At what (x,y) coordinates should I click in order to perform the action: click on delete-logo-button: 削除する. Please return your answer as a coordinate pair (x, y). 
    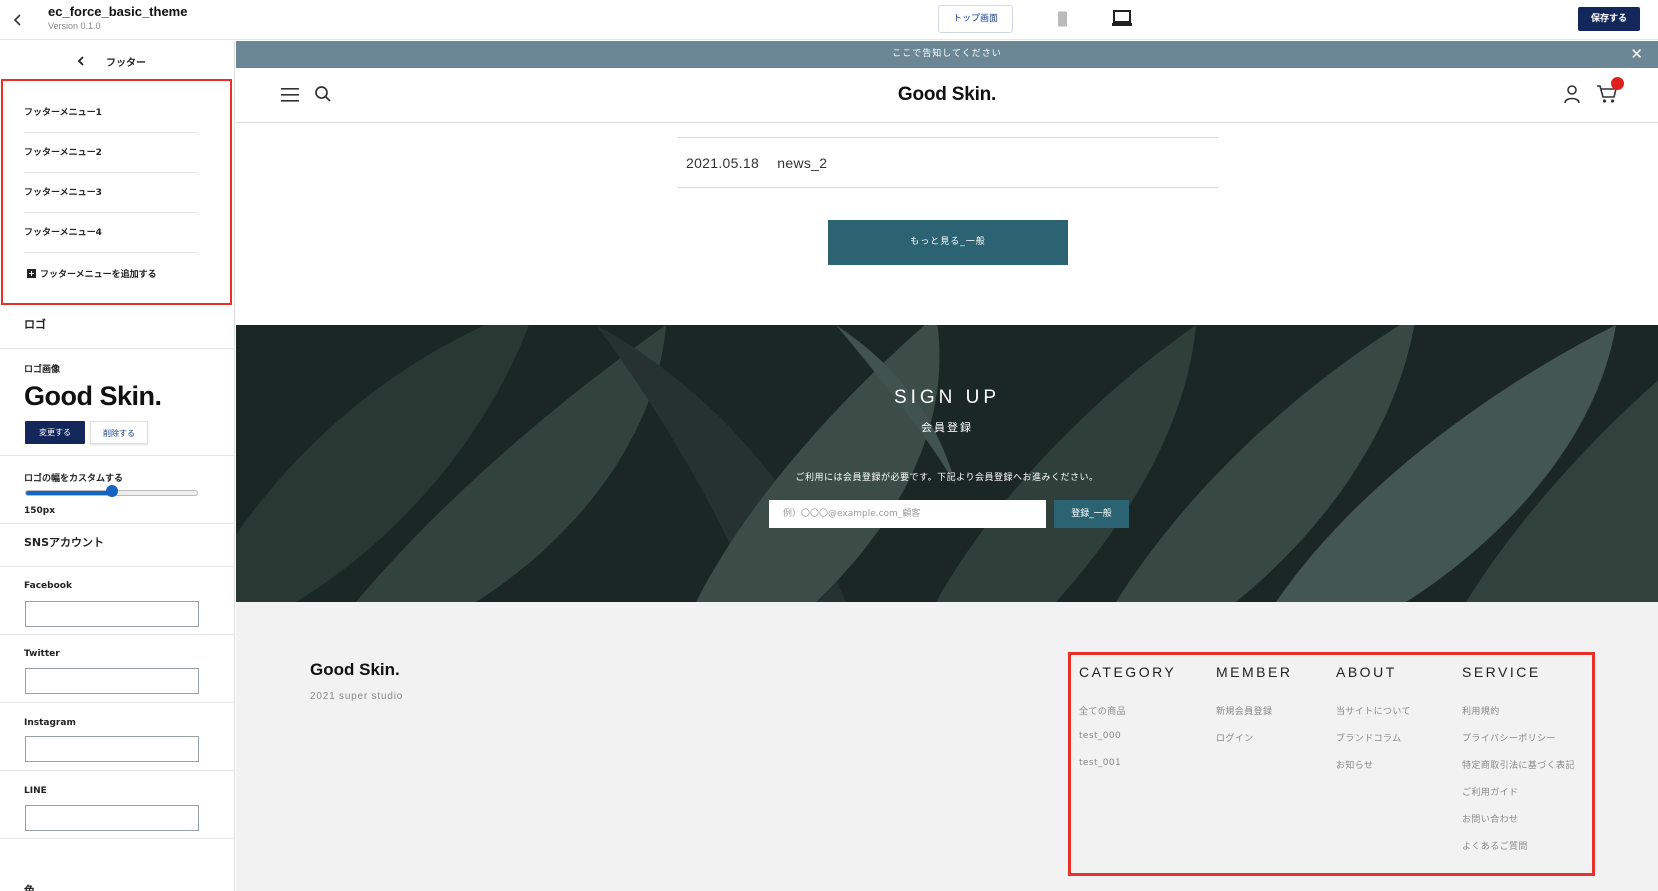
    Looking at the image, I should click on (119, 432).